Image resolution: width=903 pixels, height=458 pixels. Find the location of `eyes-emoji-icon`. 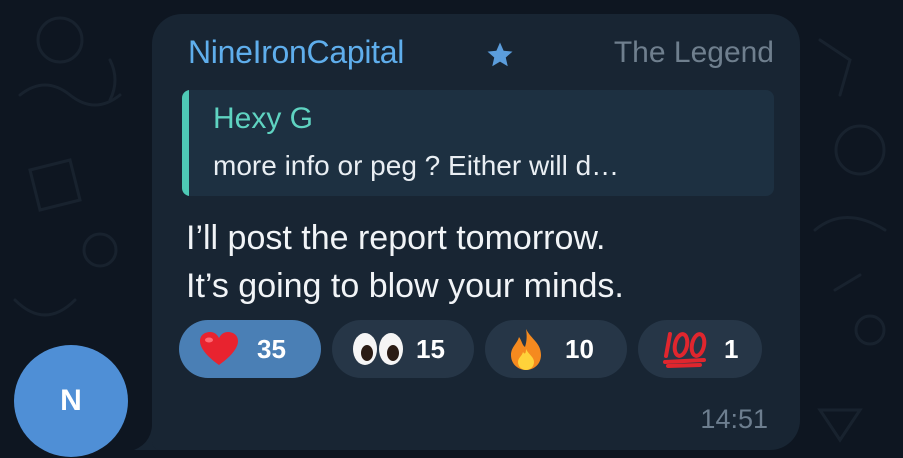

eyes-emoji-icon is located at coordinates (378, 349).